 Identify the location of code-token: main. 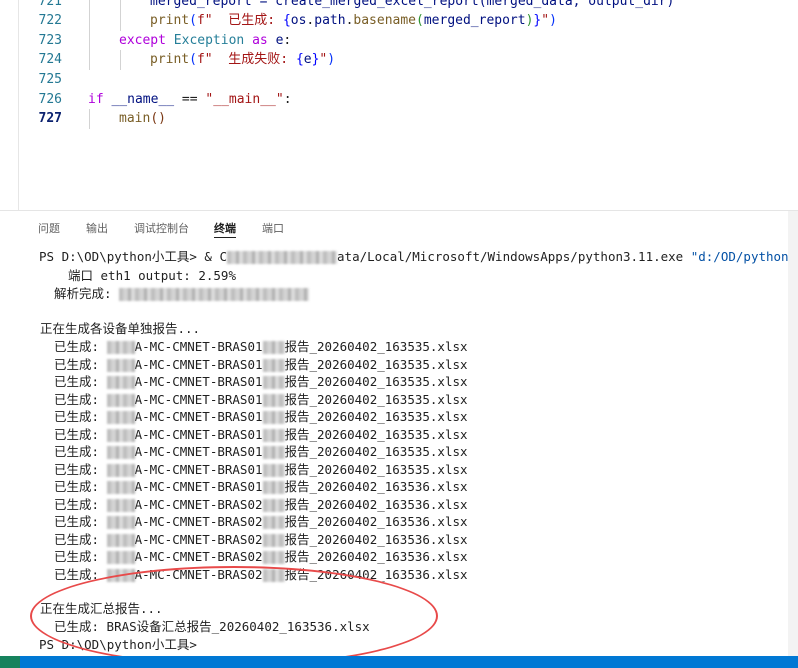
(135, 118).